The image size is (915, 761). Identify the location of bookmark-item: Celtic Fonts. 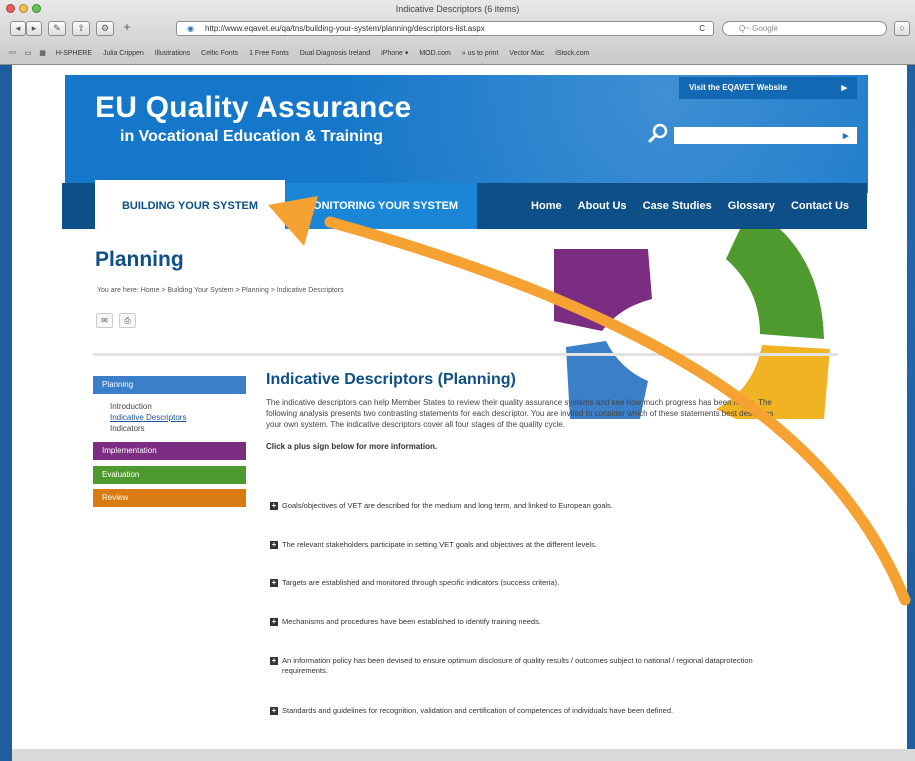
(219, 53).